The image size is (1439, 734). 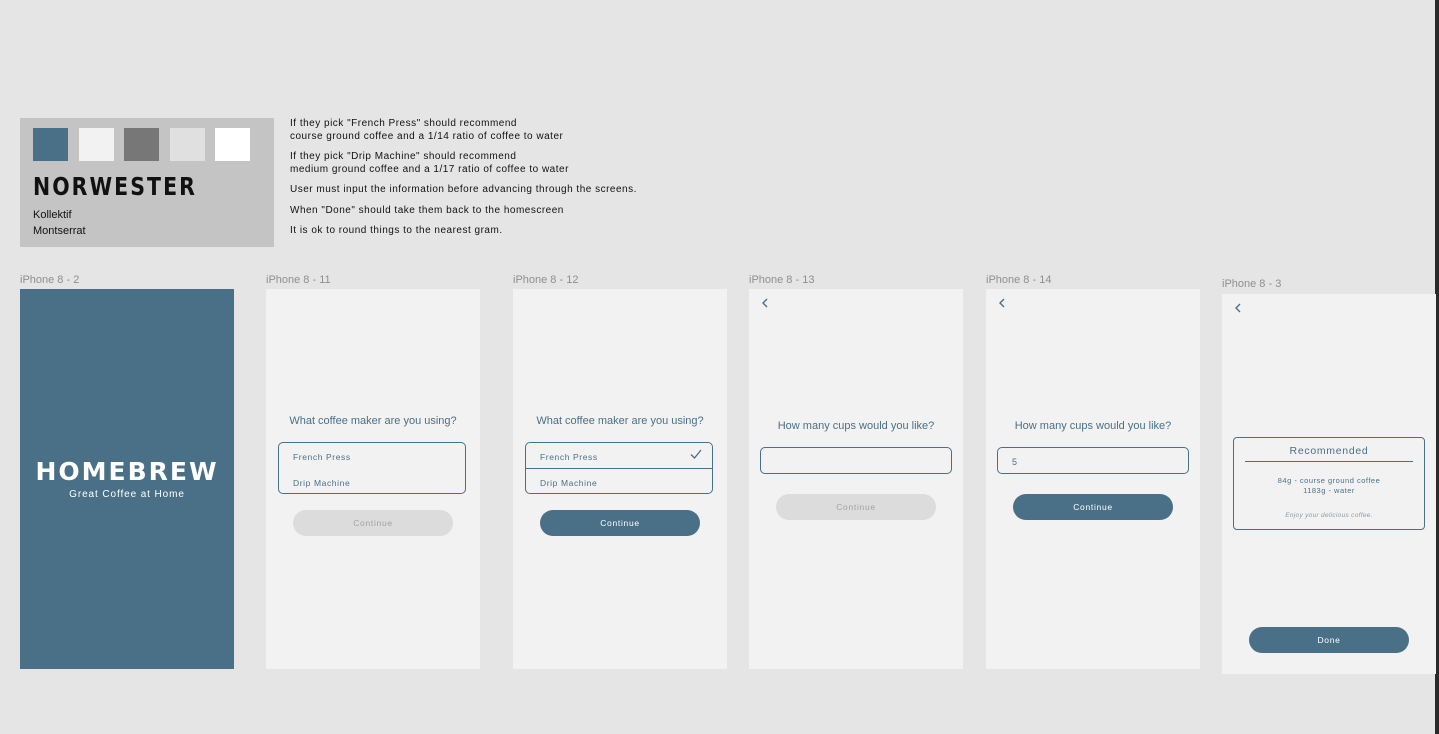 What do you see at coordinates (127, 494) in the screenshot?
I see `app-tagline: Great Coffee at Home` at bounding box center [127, 494].